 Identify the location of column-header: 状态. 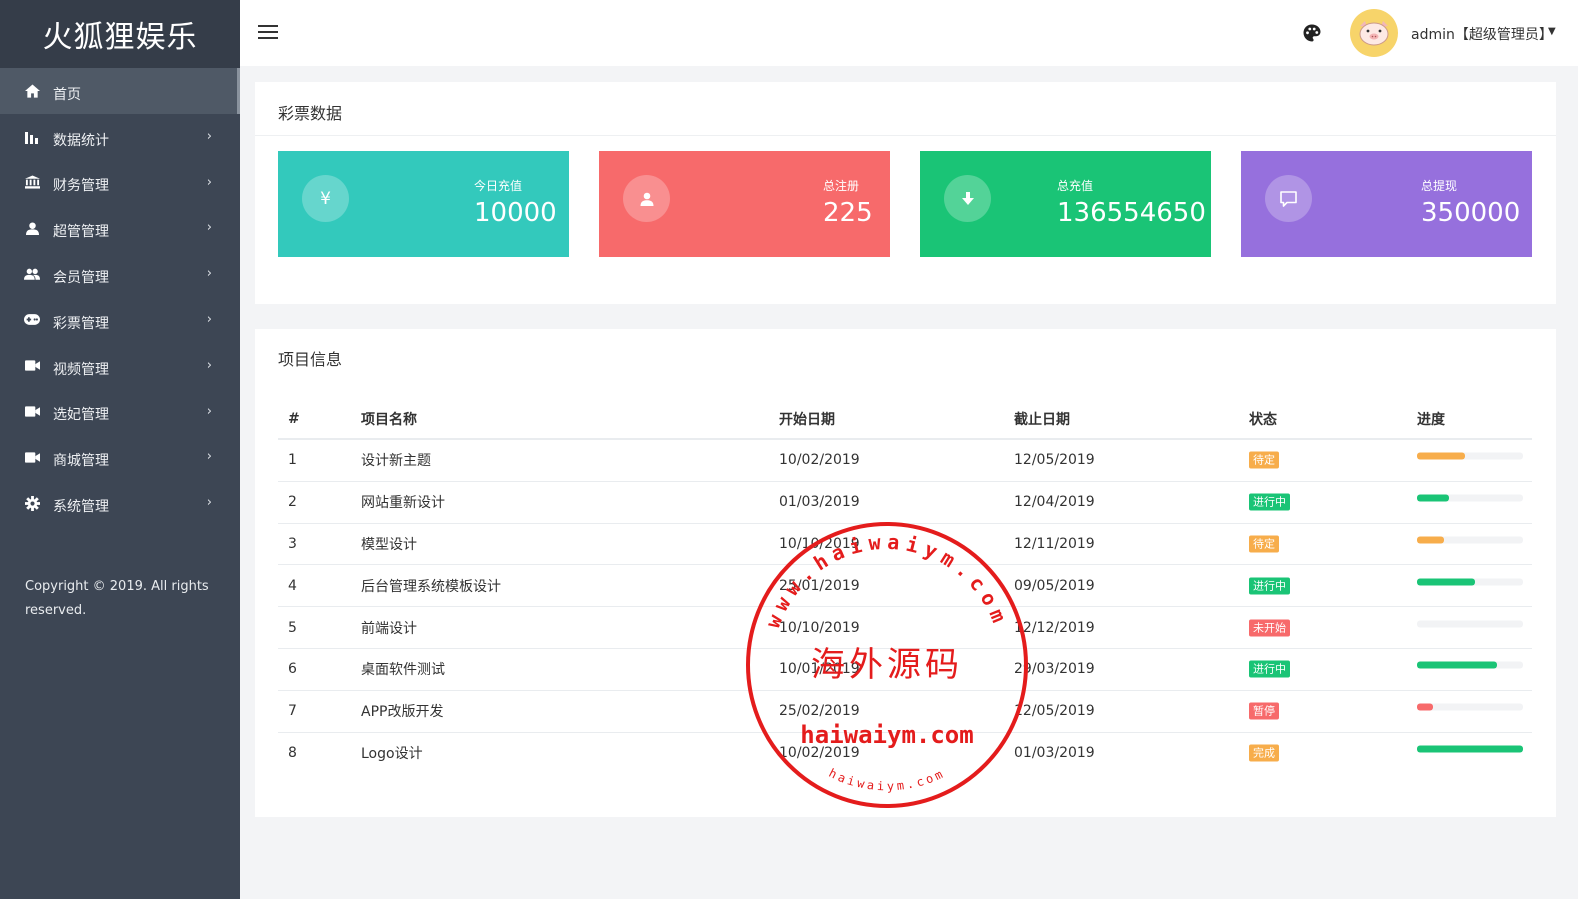
(1263, 419).